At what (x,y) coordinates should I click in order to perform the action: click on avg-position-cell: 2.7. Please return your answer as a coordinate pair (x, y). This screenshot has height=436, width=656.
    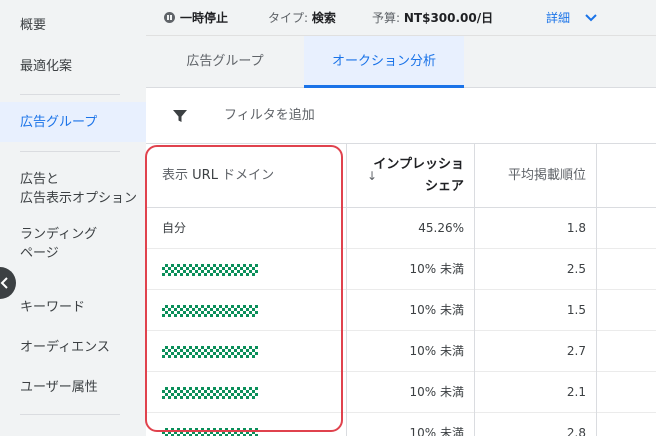
    Looking at the image, I should click on (535, 351).